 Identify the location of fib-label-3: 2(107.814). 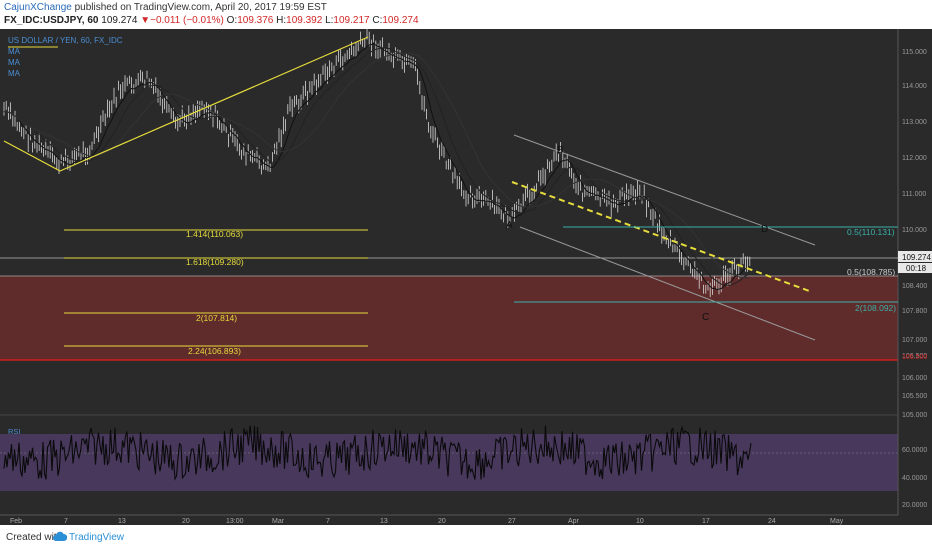
(216, 318).